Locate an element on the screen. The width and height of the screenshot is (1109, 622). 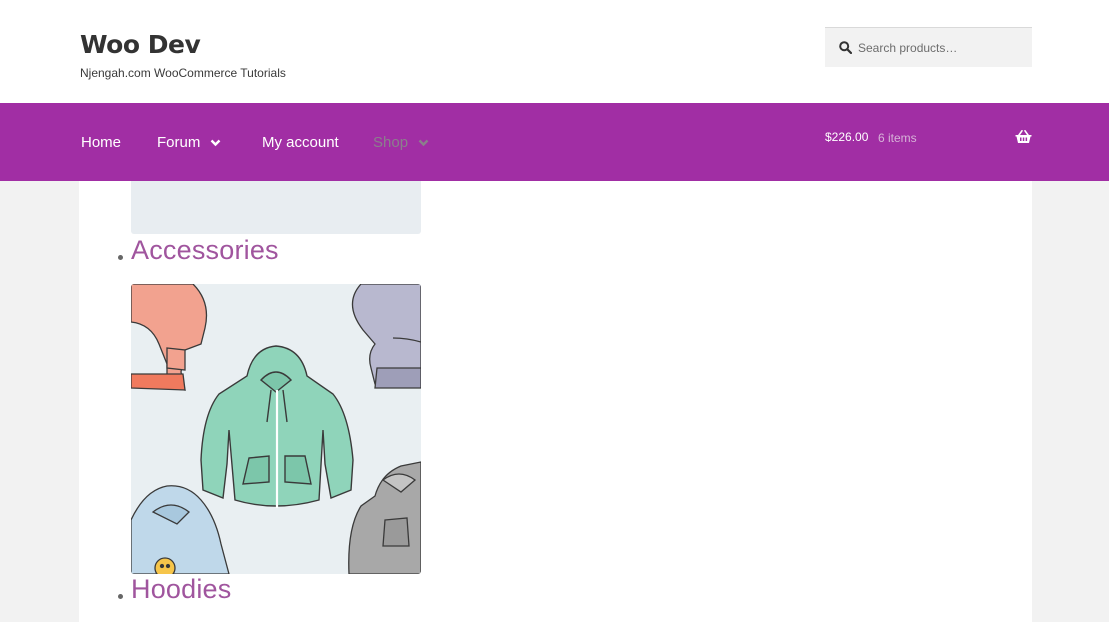
search-input is located at coordinates (938, 47).